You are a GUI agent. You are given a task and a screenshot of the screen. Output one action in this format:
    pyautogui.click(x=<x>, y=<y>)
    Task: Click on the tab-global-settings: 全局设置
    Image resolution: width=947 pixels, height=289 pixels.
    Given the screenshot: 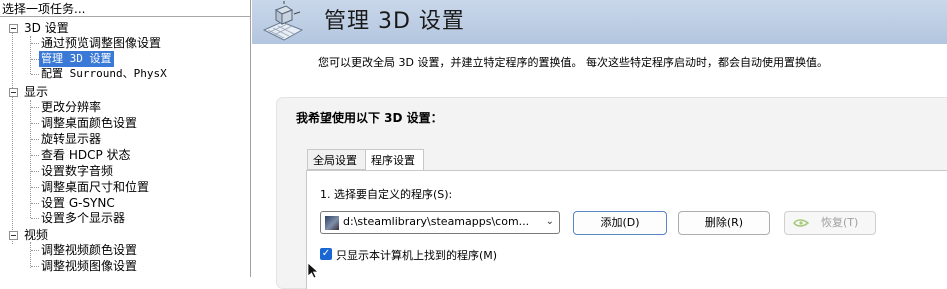 What is the action you would take?
    pyautogui.click(x=336, y=159)
    